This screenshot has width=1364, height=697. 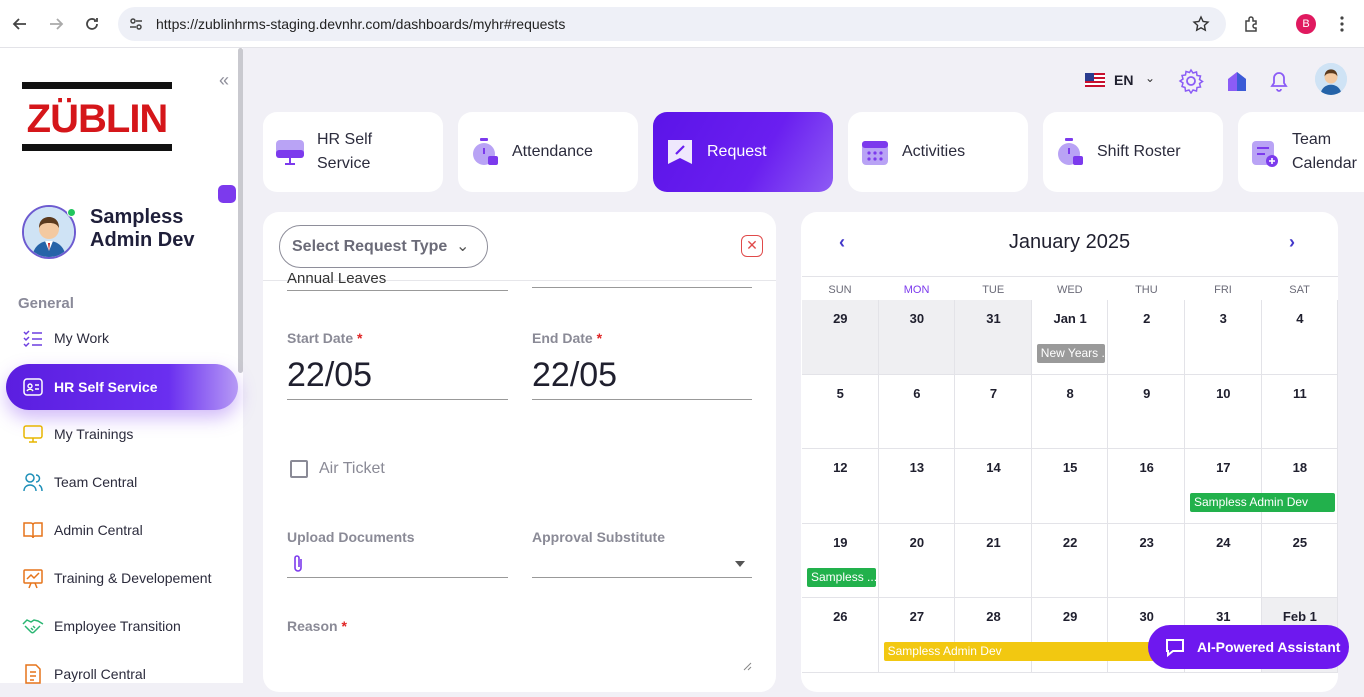 I want to click on calendar-day-cell: 11, so click(x=1299, y=411).